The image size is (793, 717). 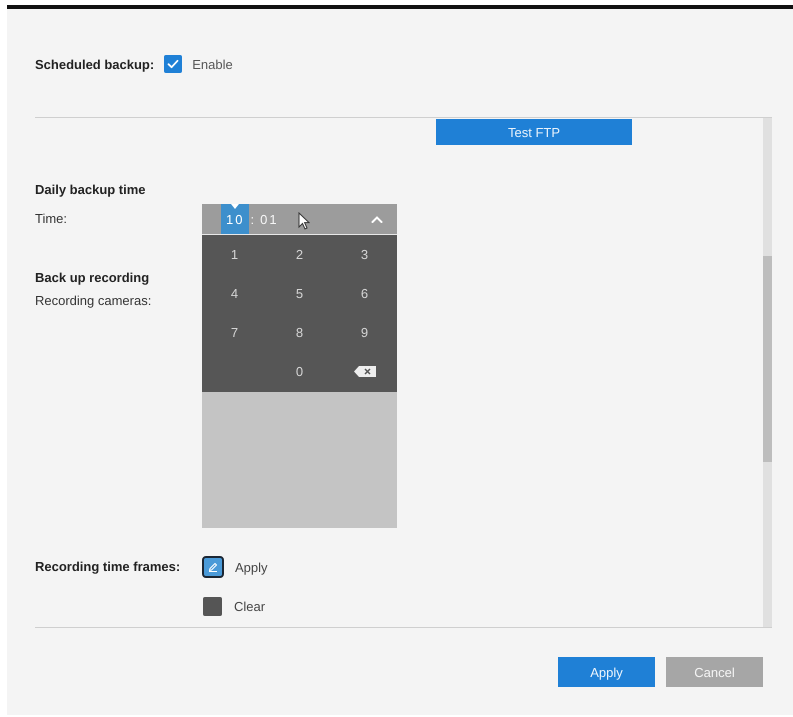 What do you see at coordinates (93, 301) in the screenshot?
I see `field-label: Recording cameras:` at bounding box center [93, 301].